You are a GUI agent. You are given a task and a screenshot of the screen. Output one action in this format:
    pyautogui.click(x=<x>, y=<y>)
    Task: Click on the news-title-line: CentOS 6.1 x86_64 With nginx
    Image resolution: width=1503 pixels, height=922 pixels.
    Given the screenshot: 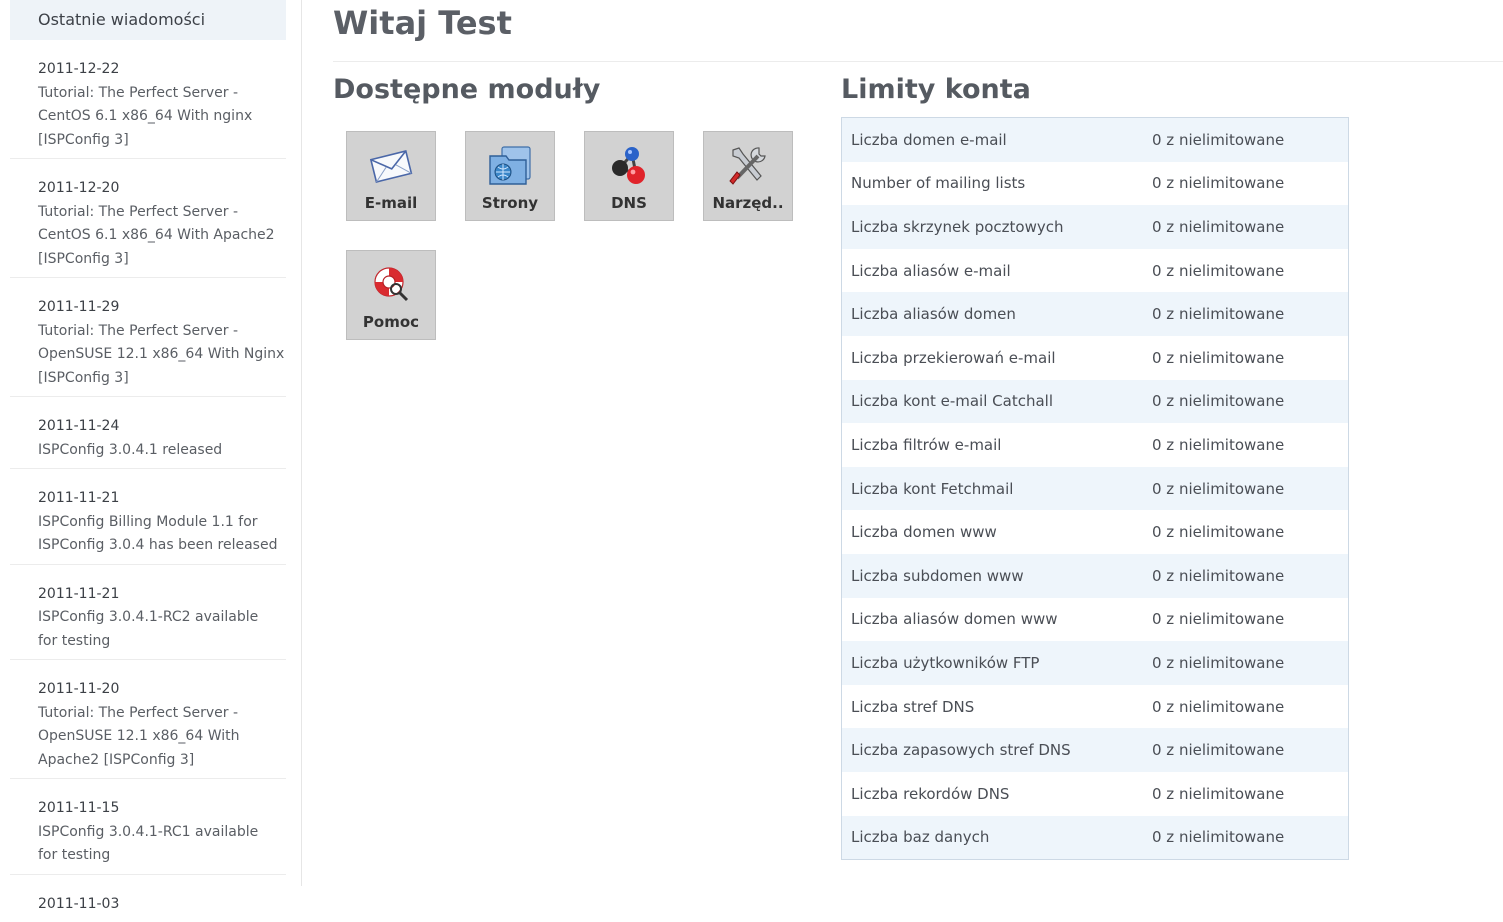 What is the action you would take?
    pyautogui.click(x=162, y=117)
    